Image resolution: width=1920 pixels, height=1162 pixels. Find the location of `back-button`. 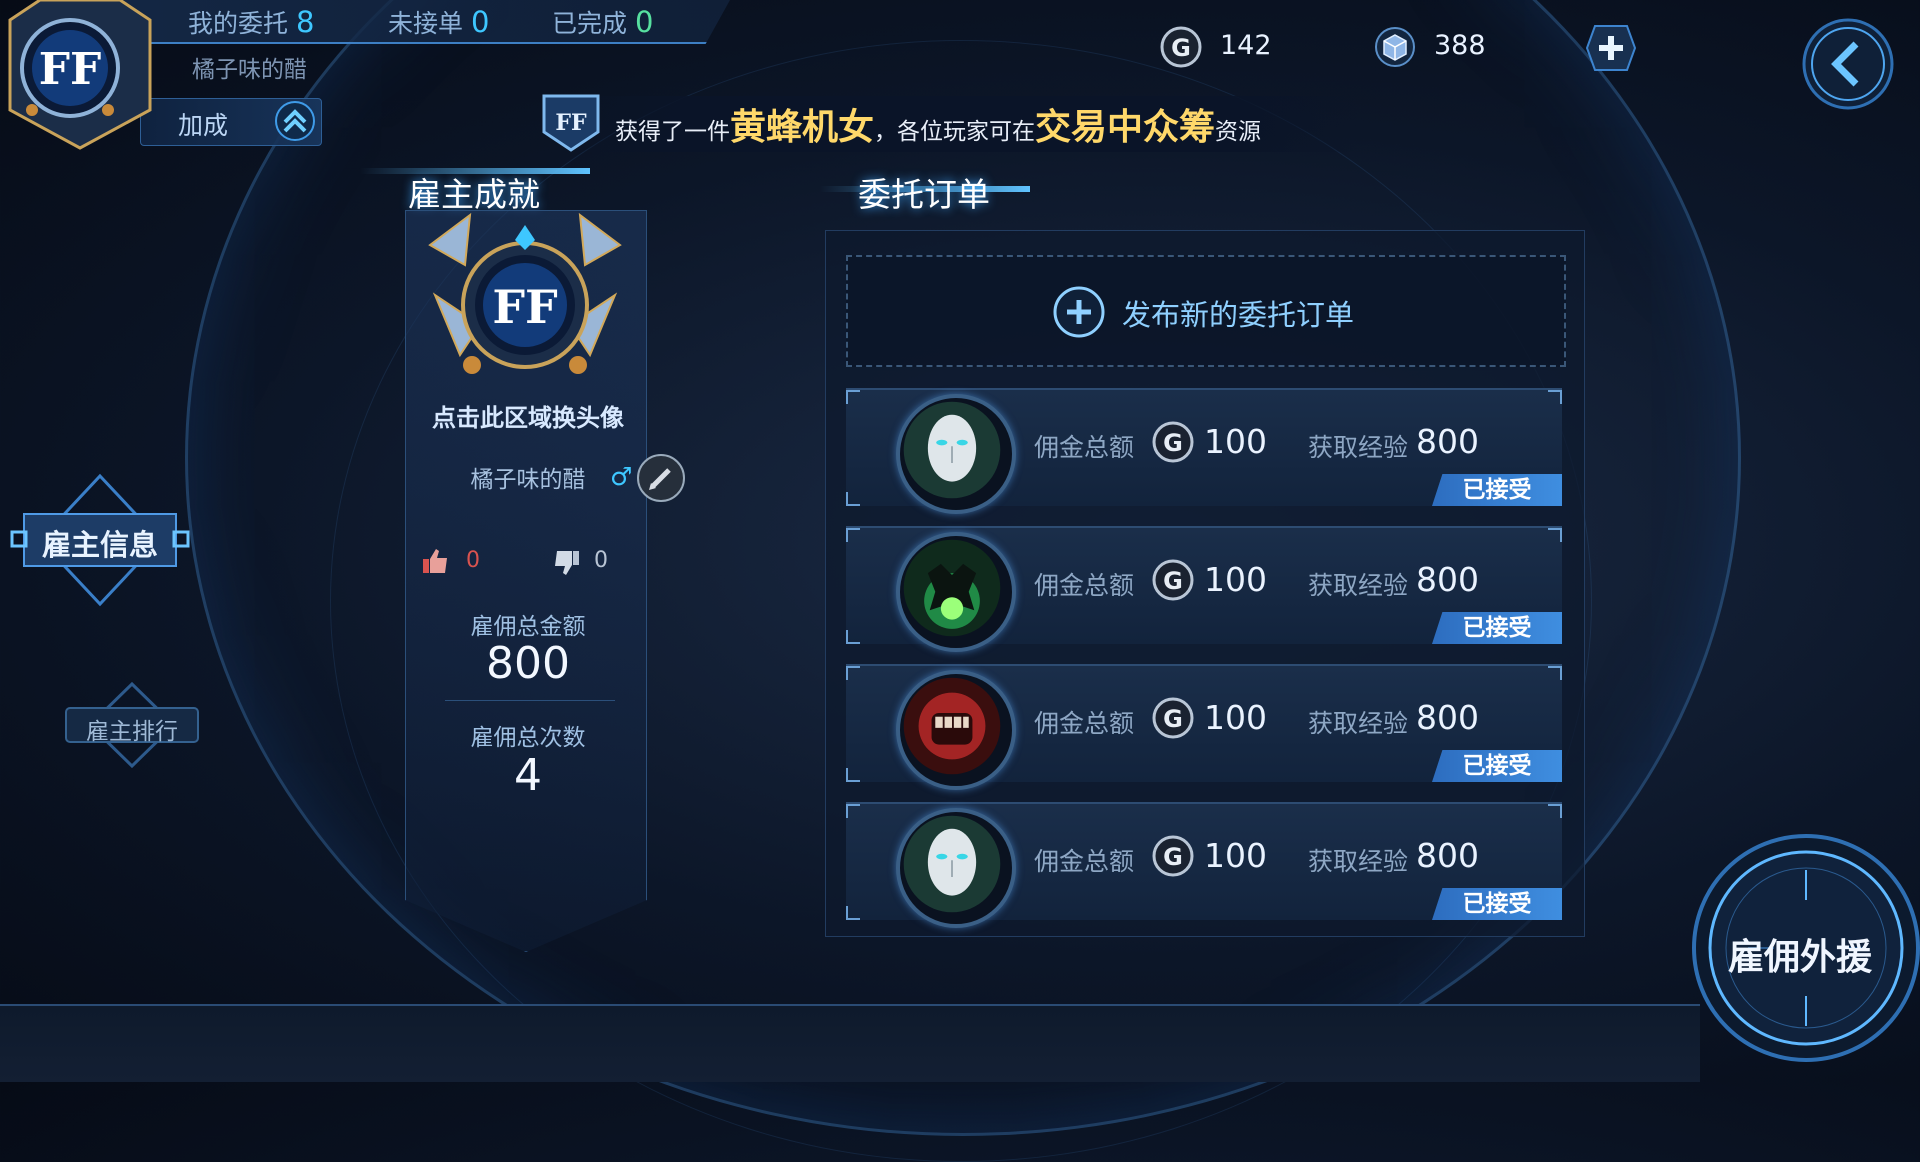

back-button is located at coordinates (1848, 64).